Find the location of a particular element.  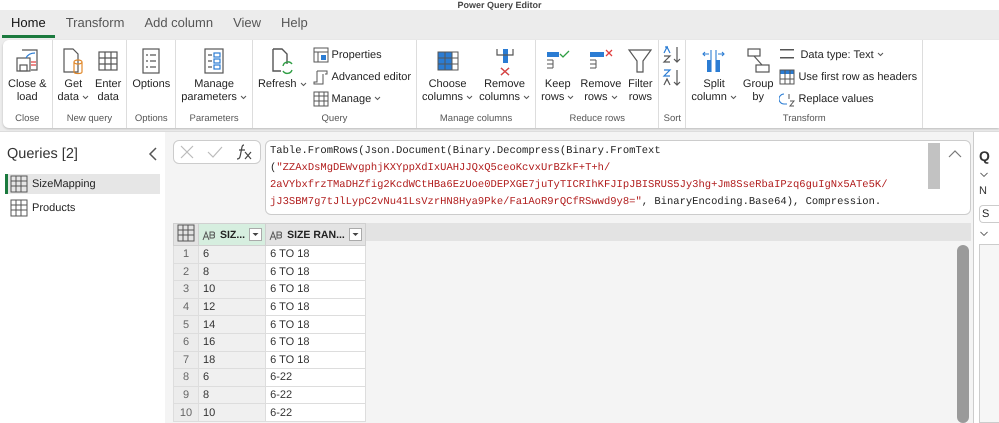

function-icon is located at coordinates (245, 152).